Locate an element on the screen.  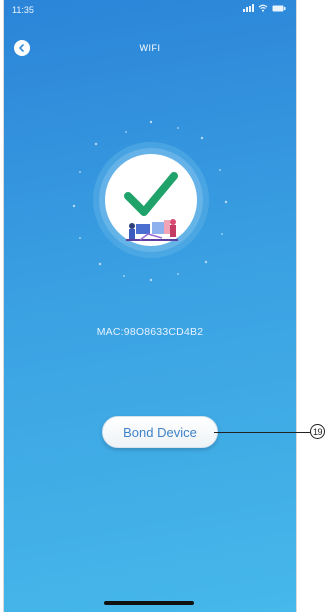
status-icons is located at coordinates (264, 8).